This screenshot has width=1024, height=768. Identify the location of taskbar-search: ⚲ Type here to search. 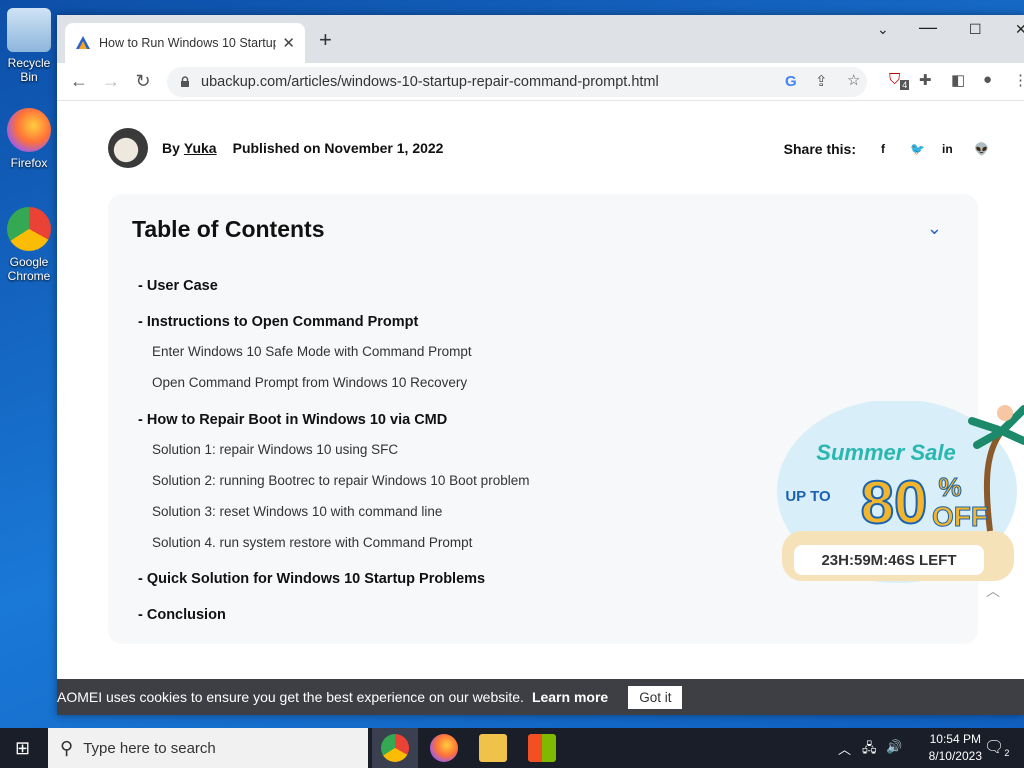
(208, 748).